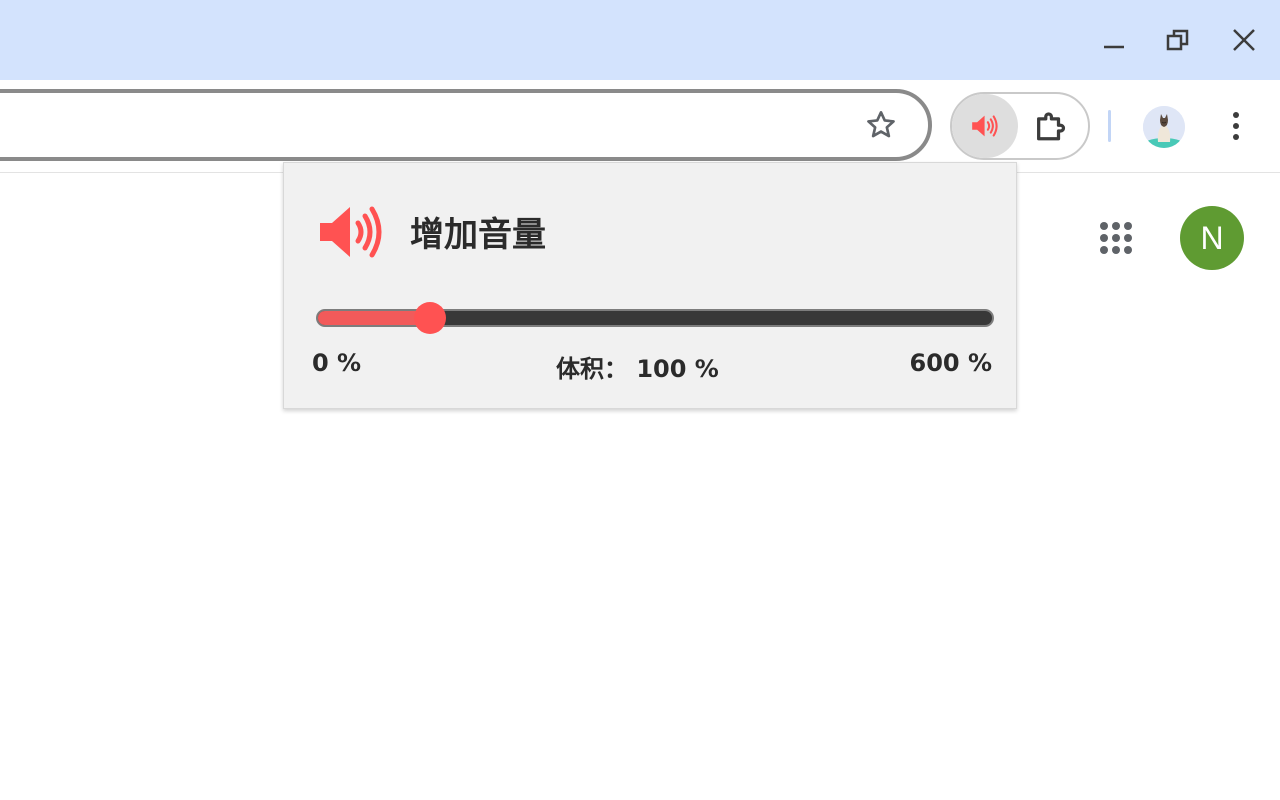  I want to click on close-button, so click(1244, 40).